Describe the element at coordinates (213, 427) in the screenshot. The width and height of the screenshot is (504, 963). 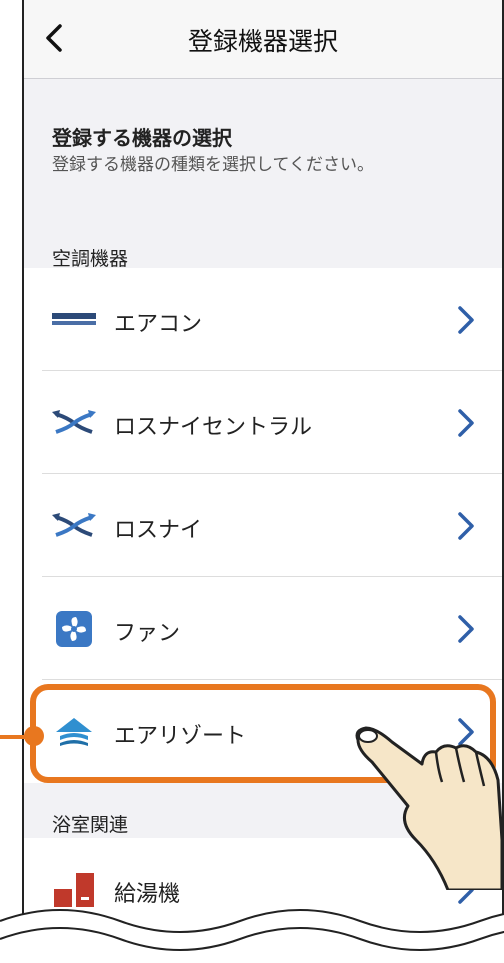
I see `item-label: ロスナイセントラル` at that location.